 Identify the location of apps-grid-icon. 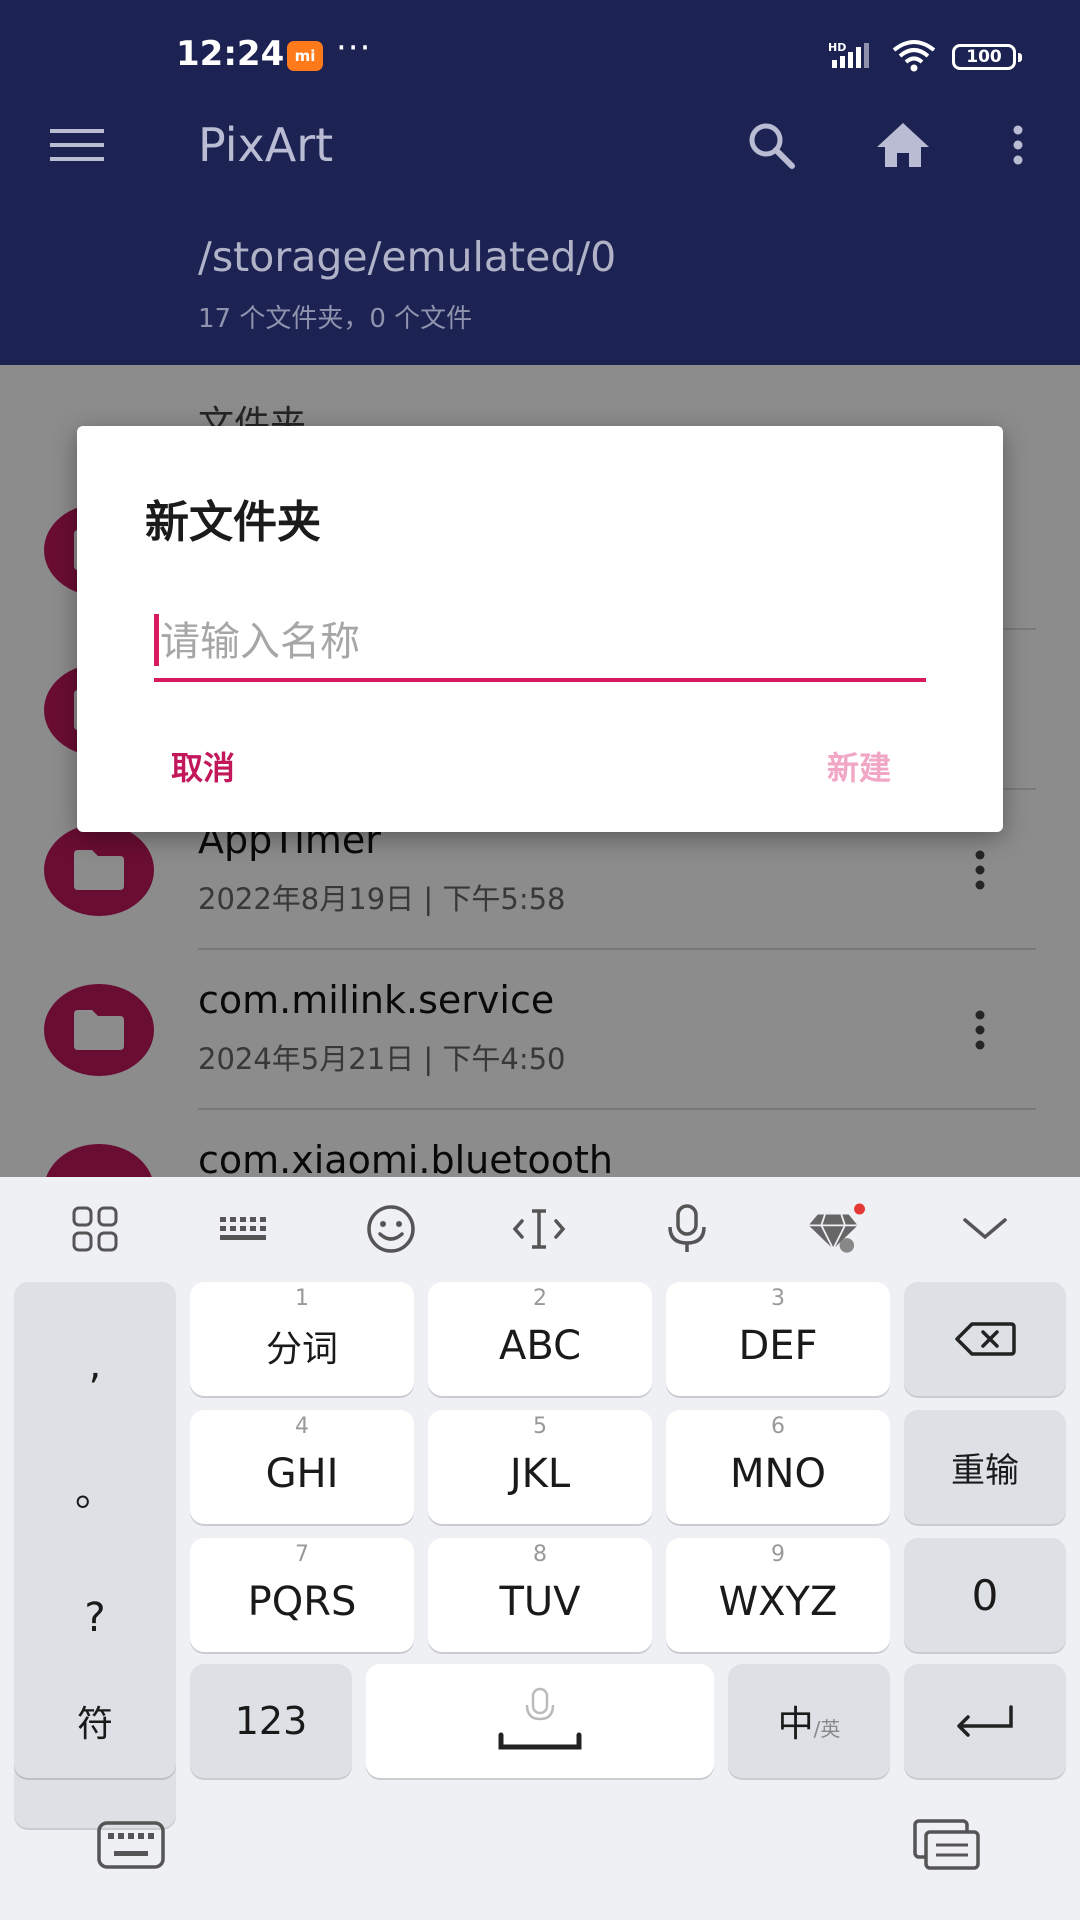
(95, 1229).